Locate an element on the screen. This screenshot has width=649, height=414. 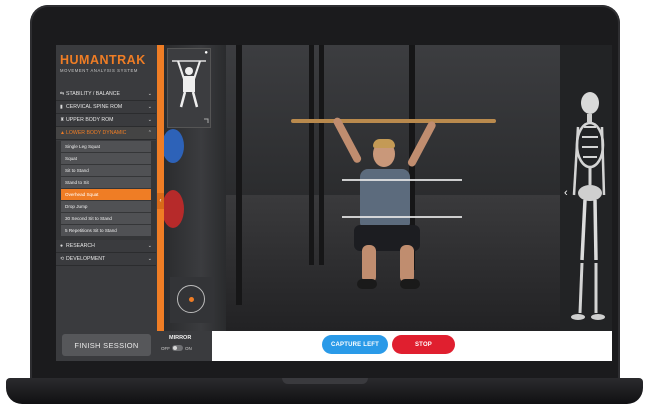
sidebar-item-label: LOWER BODY DYNAMIC is located at coordinates (96, 133).